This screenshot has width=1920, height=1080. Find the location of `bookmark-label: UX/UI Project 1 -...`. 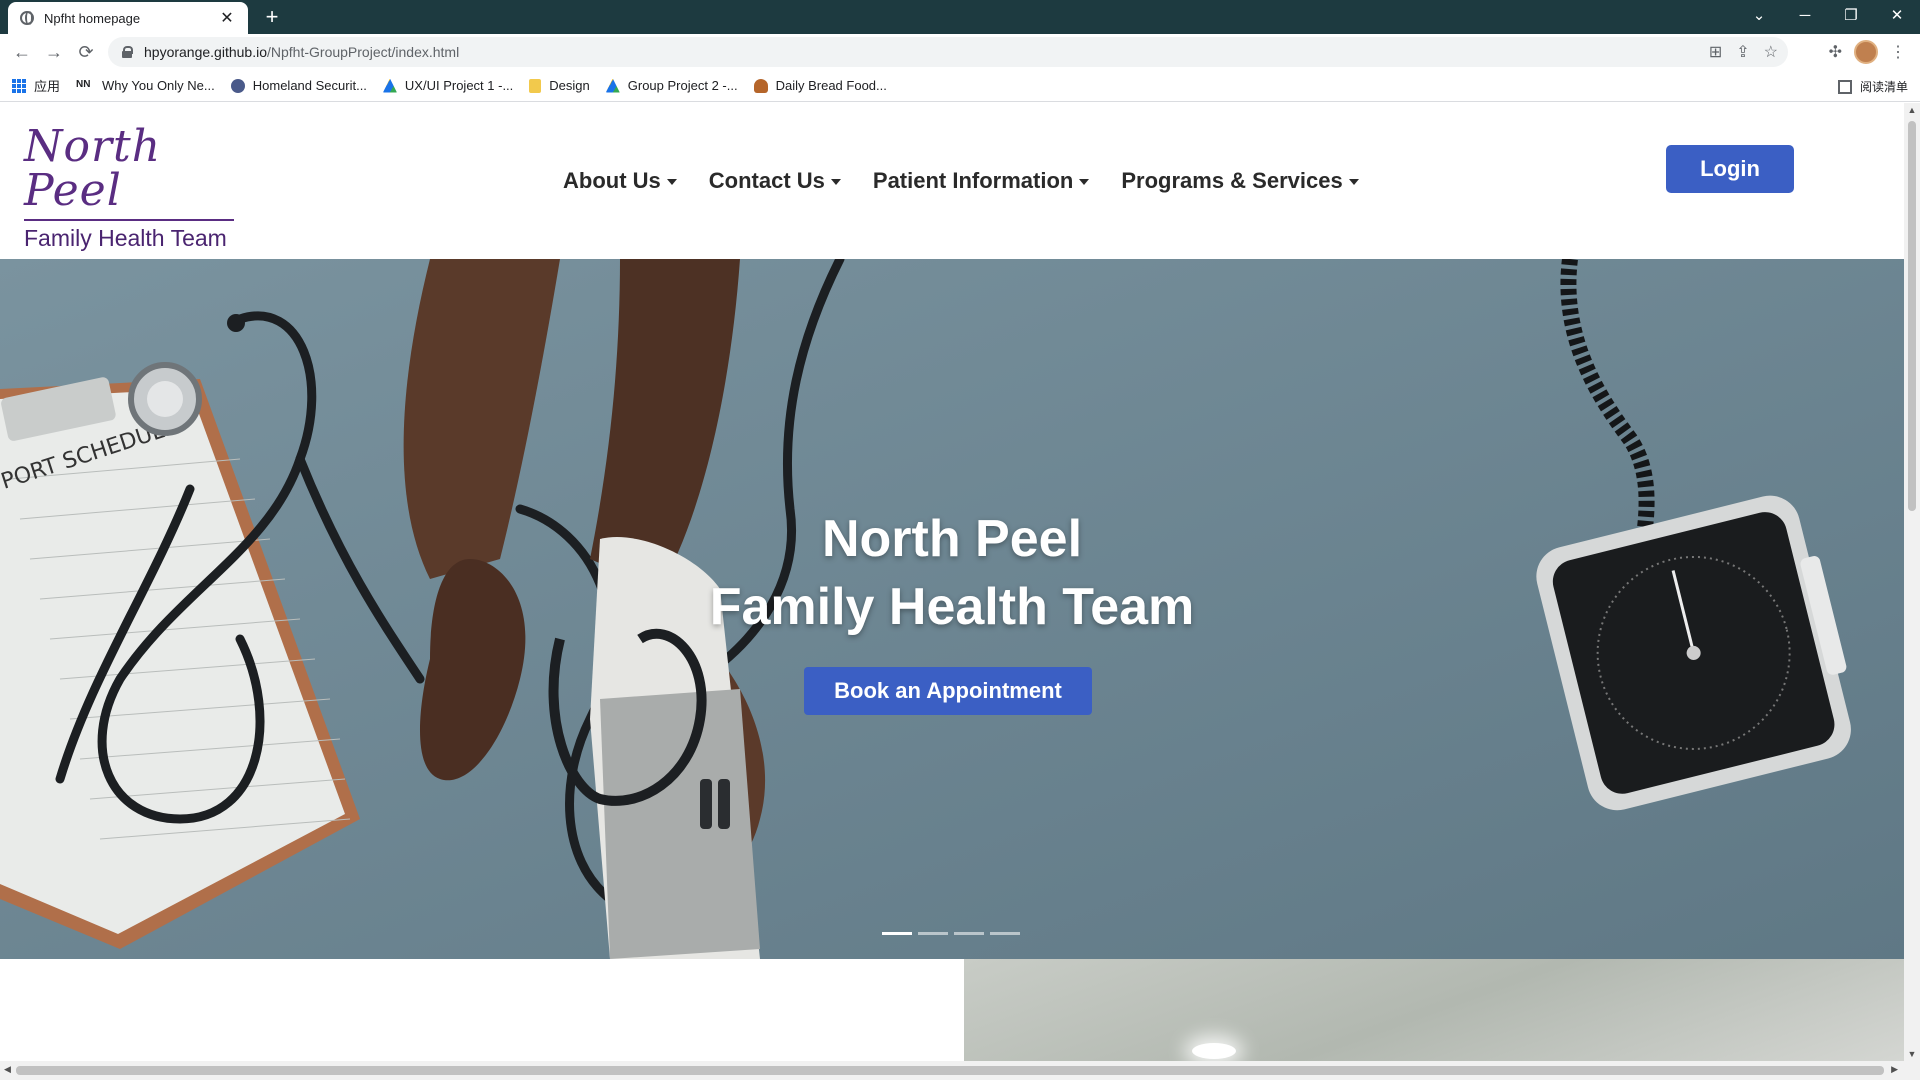

bookmark-label: UX/UI Project 1 -... is located at coordinates (459, 85).